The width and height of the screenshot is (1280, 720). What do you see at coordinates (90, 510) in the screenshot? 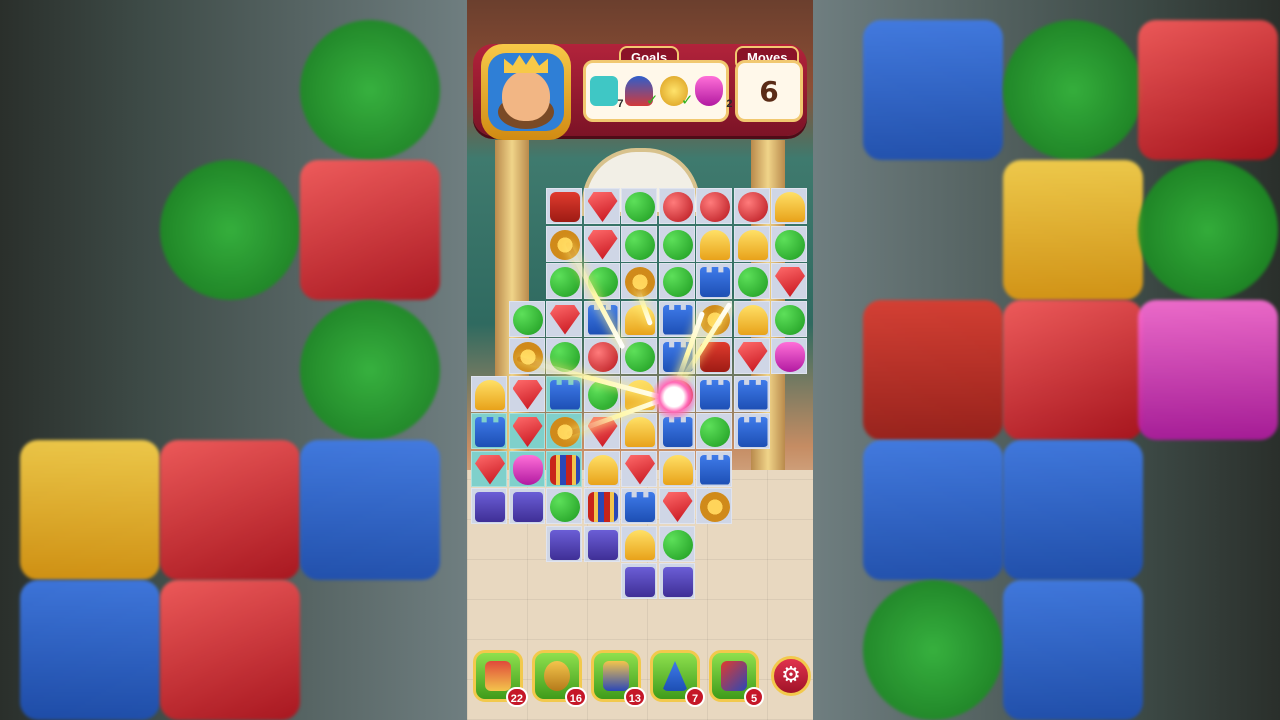
I see `blurred-helmet-icon` at bounding box center [90, 510].